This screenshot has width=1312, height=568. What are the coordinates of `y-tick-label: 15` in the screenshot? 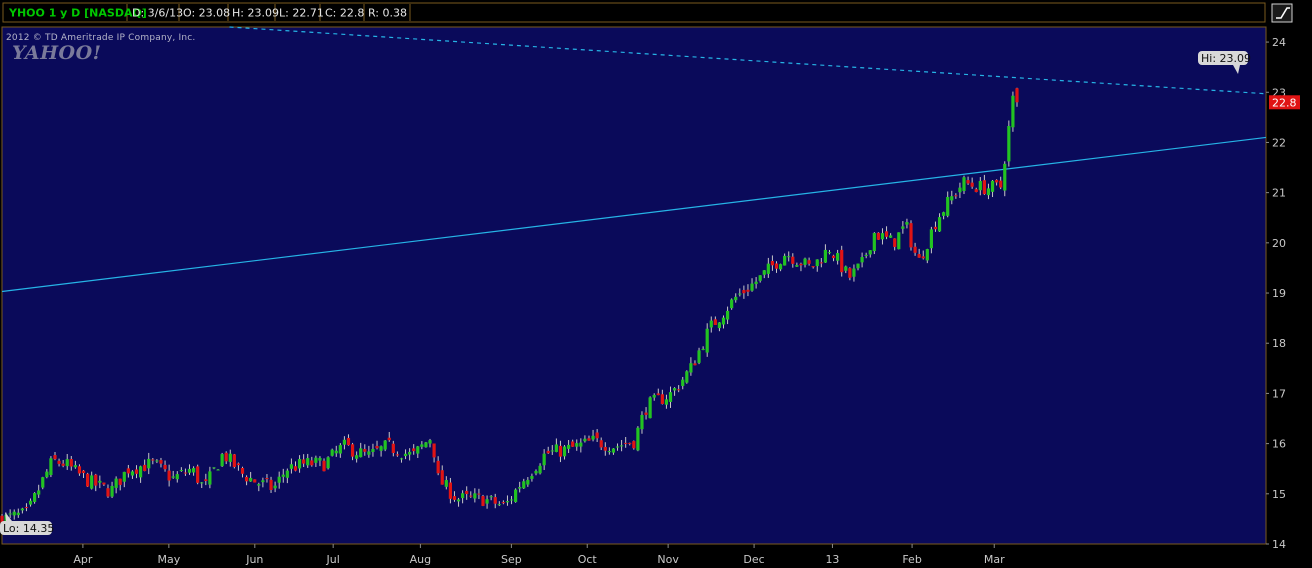 It's located at (1279, 494).